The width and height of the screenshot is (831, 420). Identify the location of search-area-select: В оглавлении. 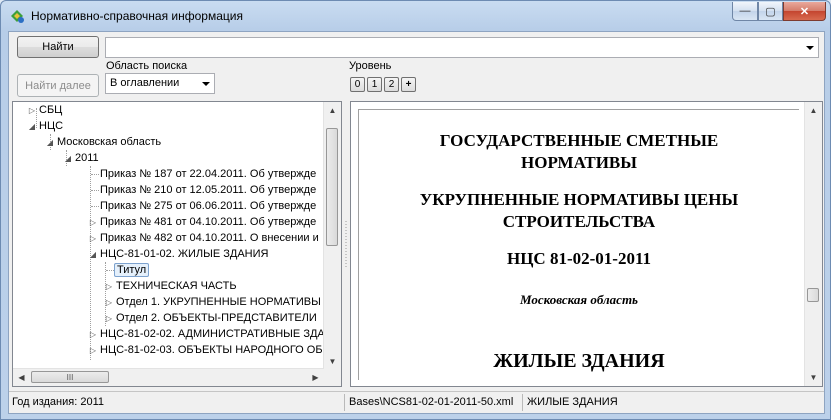
(160, 83).